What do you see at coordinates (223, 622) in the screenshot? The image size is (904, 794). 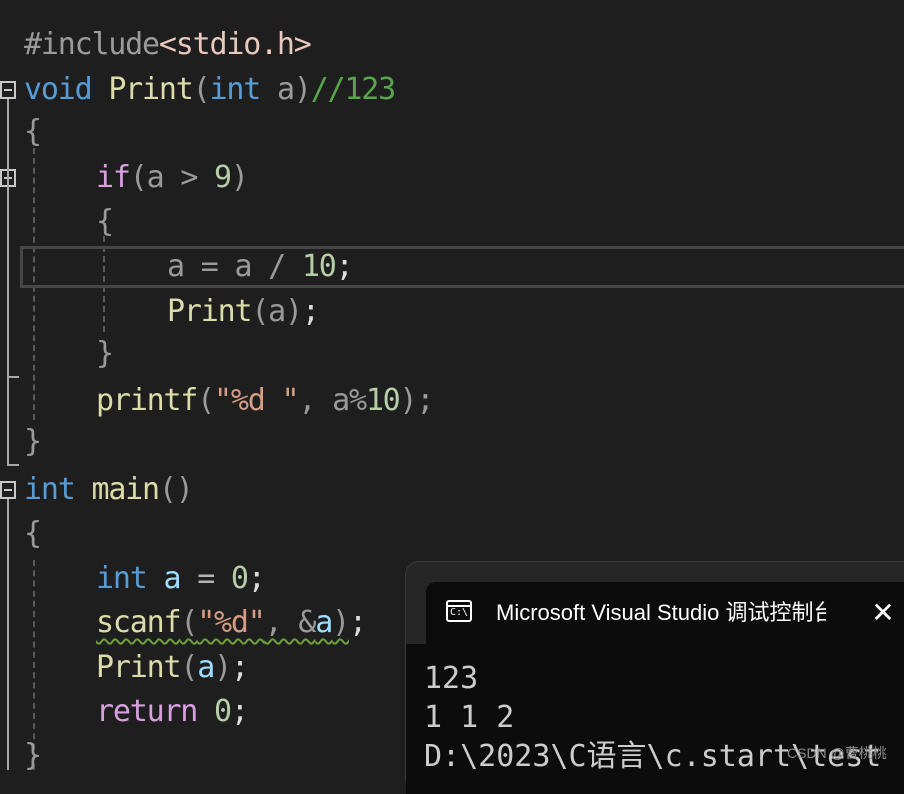 I see `warning-squiggle: scanf("%d", &a)` at bounding box center [223, 622].